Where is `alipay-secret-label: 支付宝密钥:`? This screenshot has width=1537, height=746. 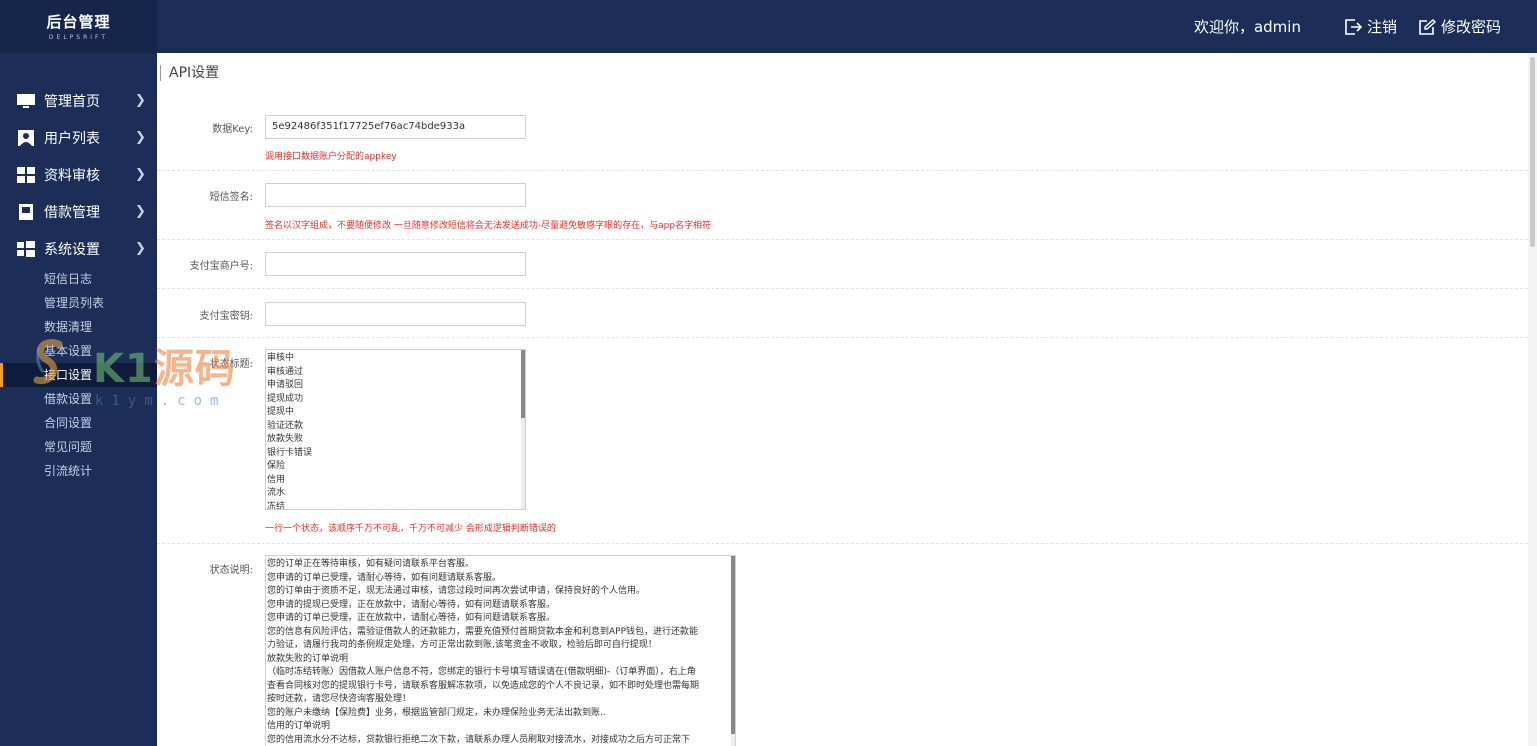
alipay-secret-label: 支付宝密钥: is located at coordinates (226, 316).